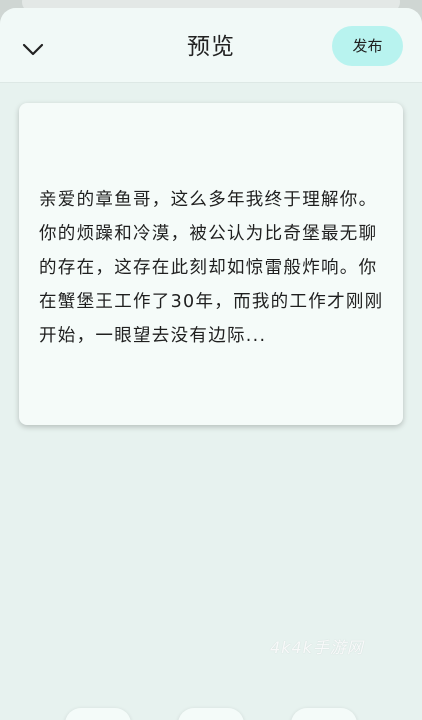 This screenshot has width=422, height=720. Describe the element at coordinates (367, 46) in the screenshot. I see `publish-button: 发布` at that location.